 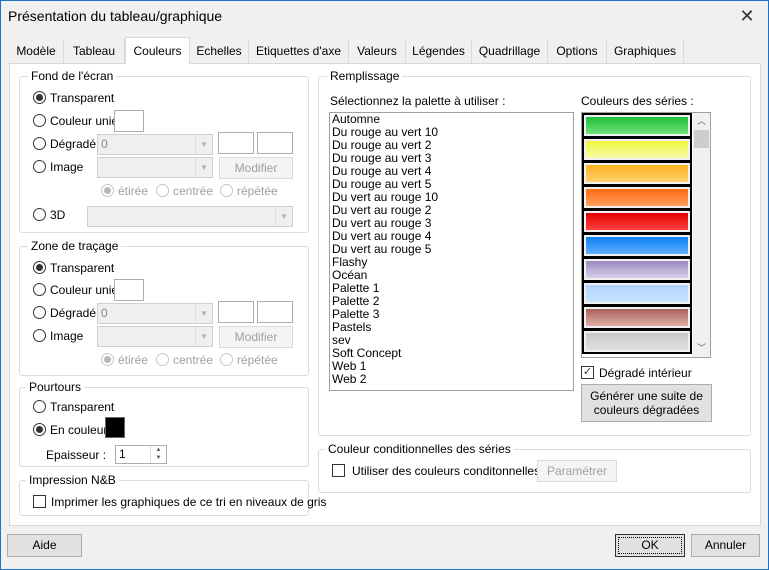 I want to click on degrade-interieur-label: Dégradé intérieur, so click(x=645, y=373).